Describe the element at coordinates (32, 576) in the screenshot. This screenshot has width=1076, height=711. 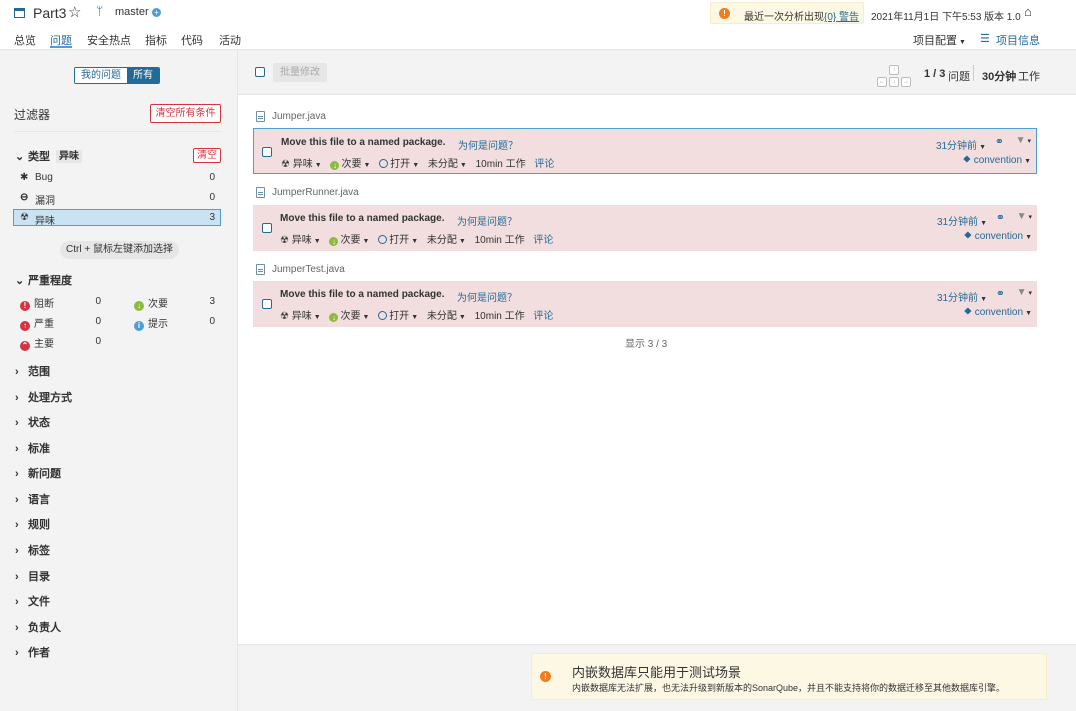
I see `facet-directory: › 目录` at that location.